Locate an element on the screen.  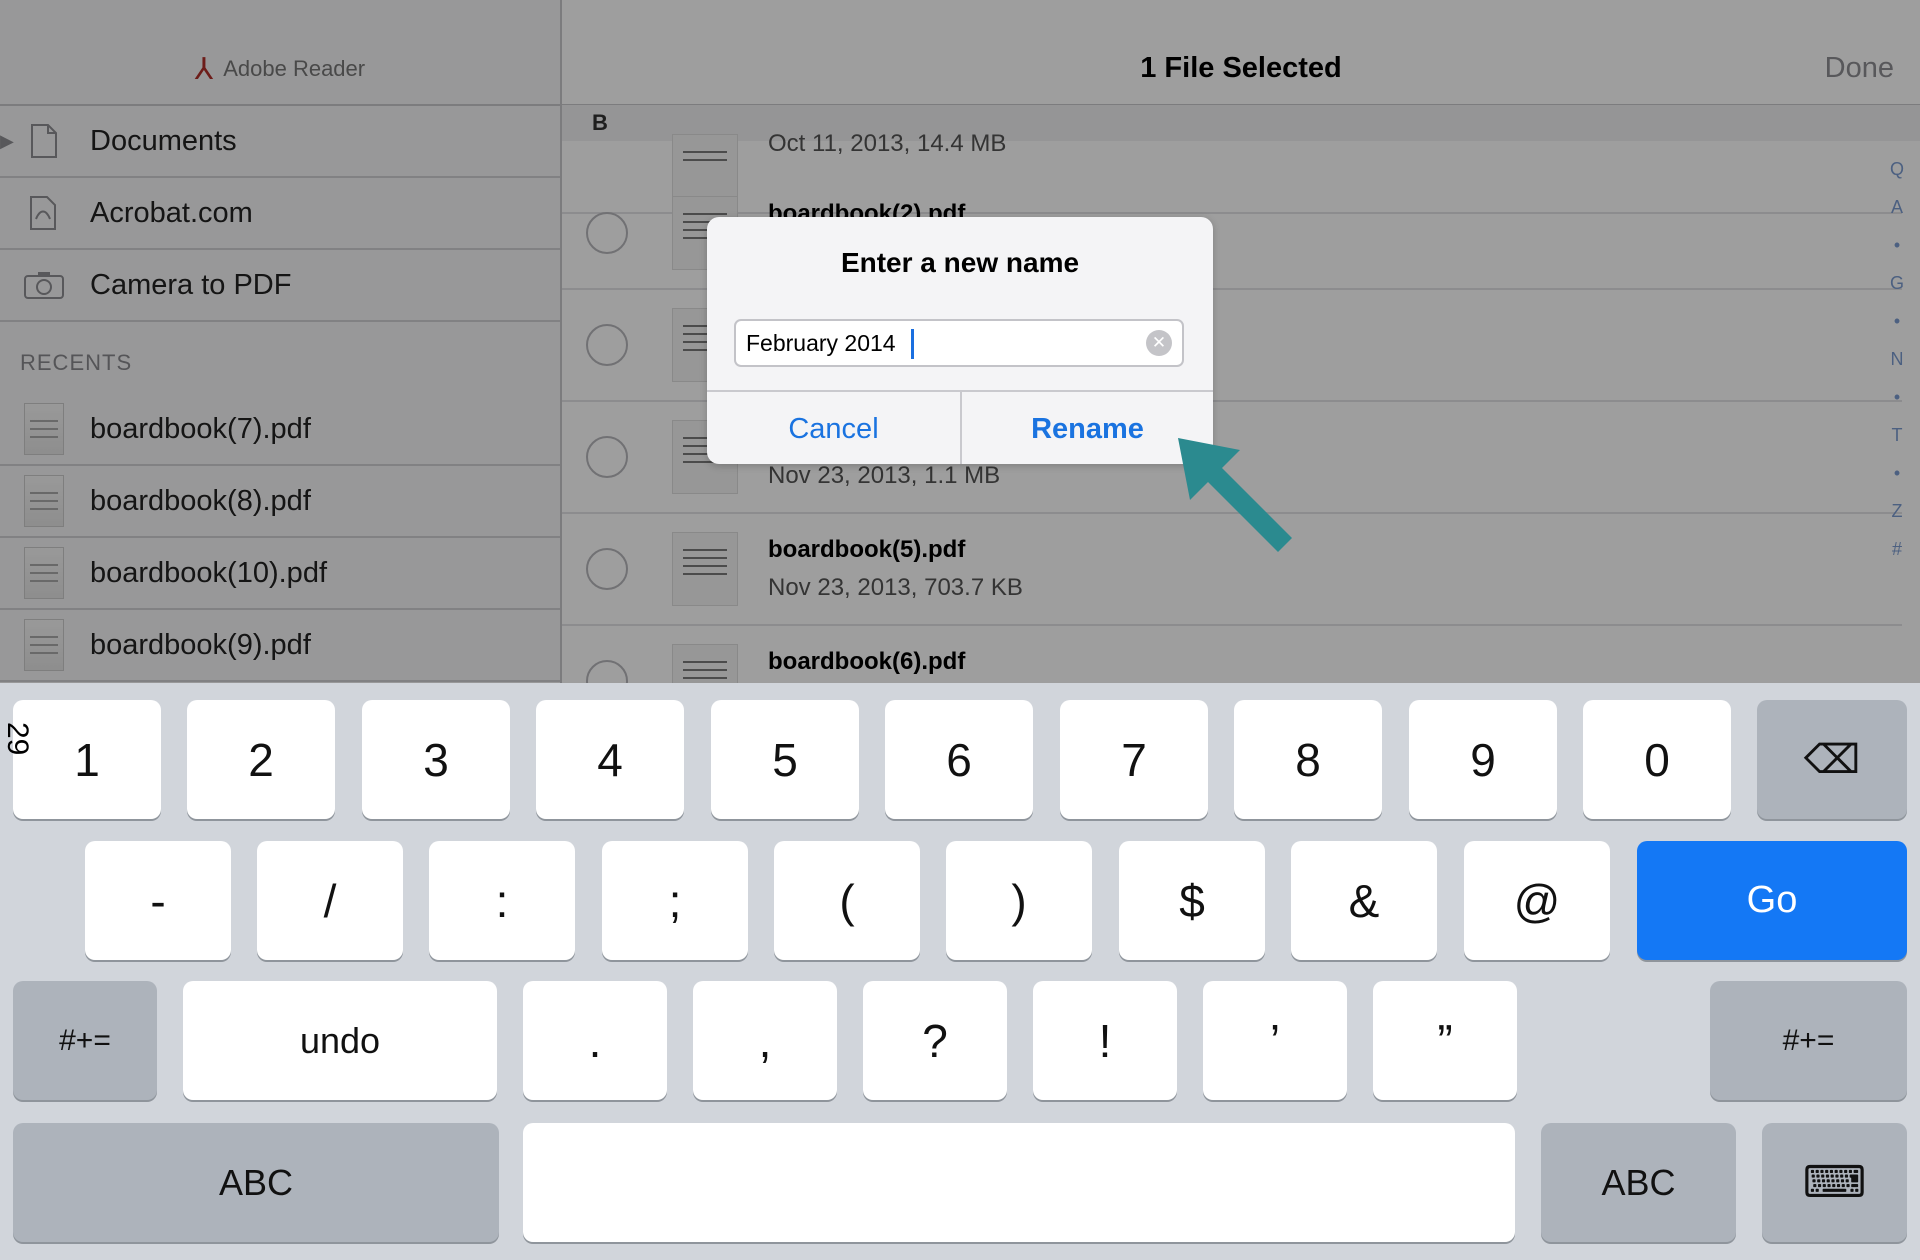
rename-dialog: Enter a new name ✕ Cancel Rename is located at coordinates (960, 340).